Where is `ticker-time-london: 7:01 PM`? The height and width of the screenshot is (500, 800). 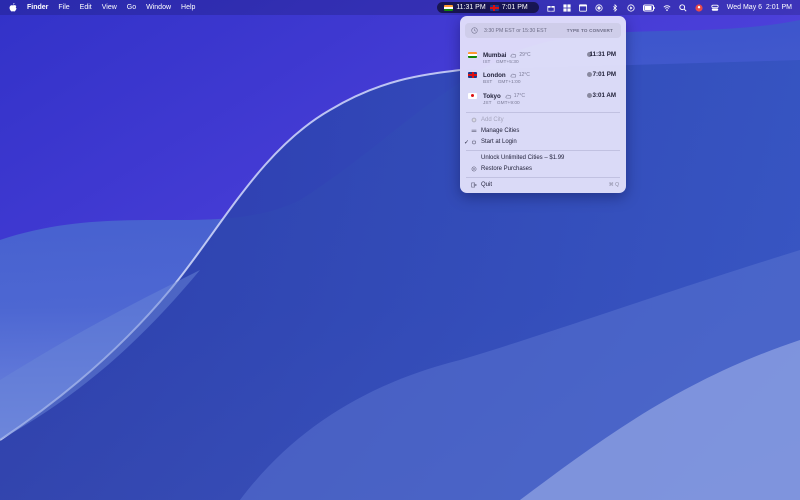 ticker-time-london: 7:01 PM is located at coordinates (514, 7).